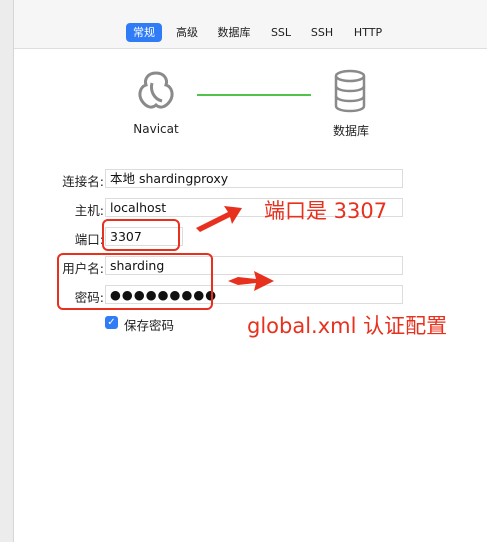  What do you see at coordinates (347, 326) in the screenshot?
I see `auth-annotation: global.xml 认证配置` at bounding box center [347, 326].